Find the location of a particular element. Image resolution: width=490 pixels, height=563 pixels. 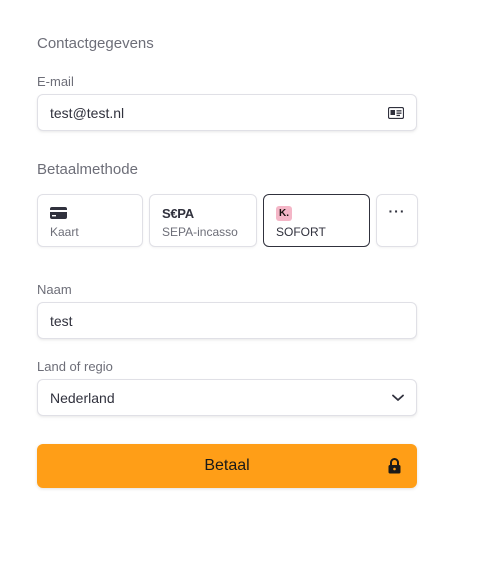

name-field: test is located at coordinates (227, 320).